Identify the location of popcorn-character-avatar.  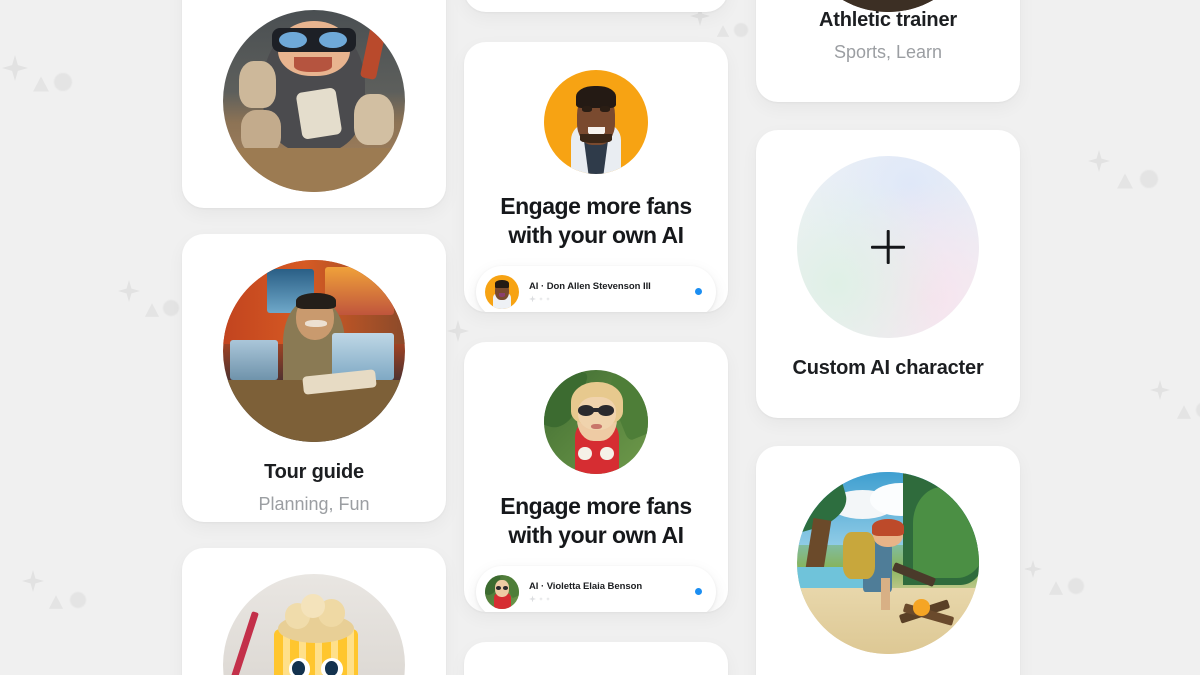
(314, 624).